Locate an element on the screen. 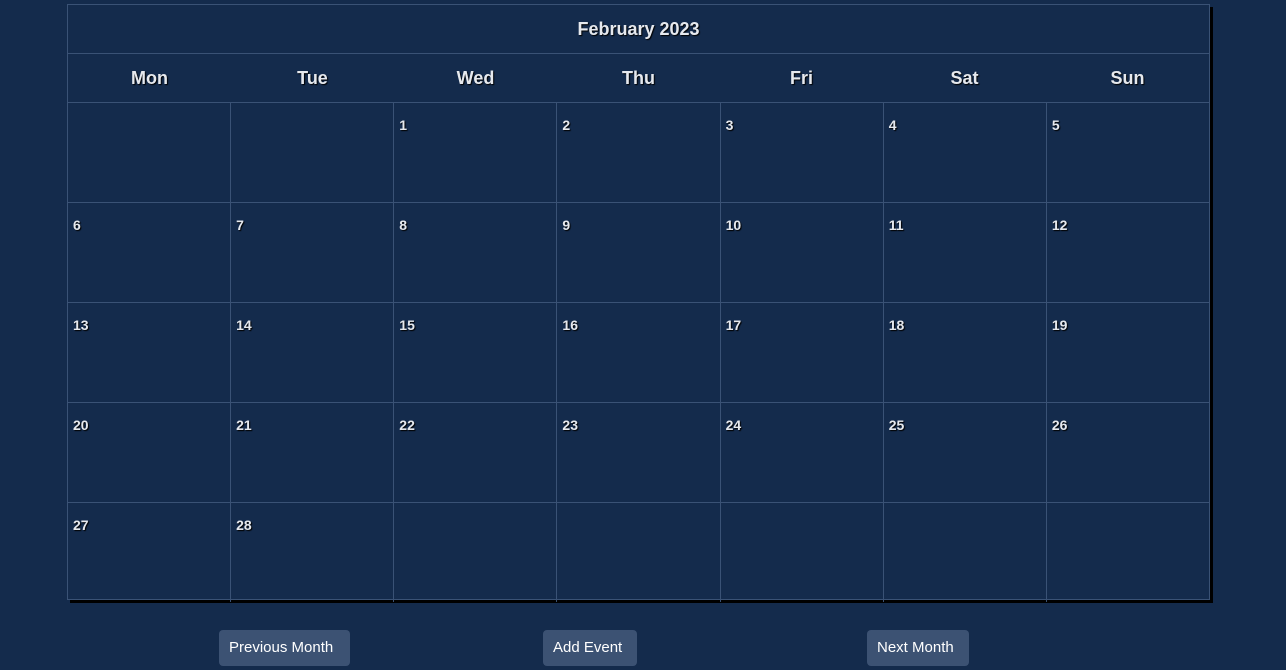 The width and height of the screenshot is (1286, 670). day-number: 20 is located at coordinates (81, 425).